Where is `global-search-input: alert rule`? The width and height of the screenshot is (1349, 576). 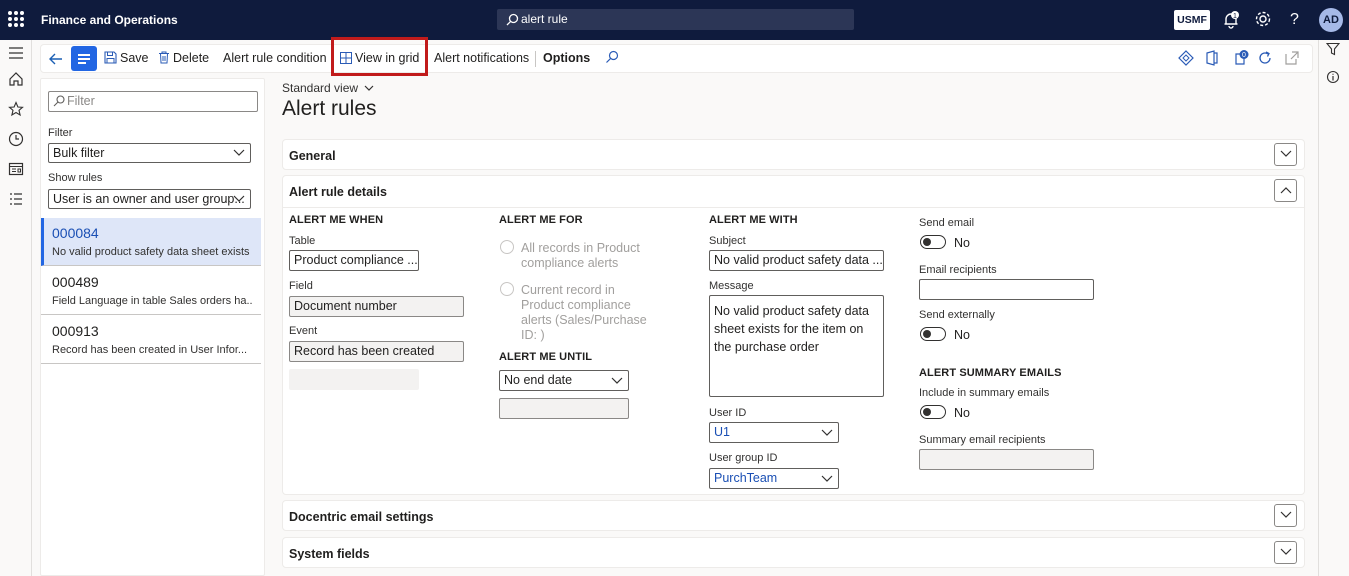
global-search-input: alert rule is located at coordinates (675, 19).